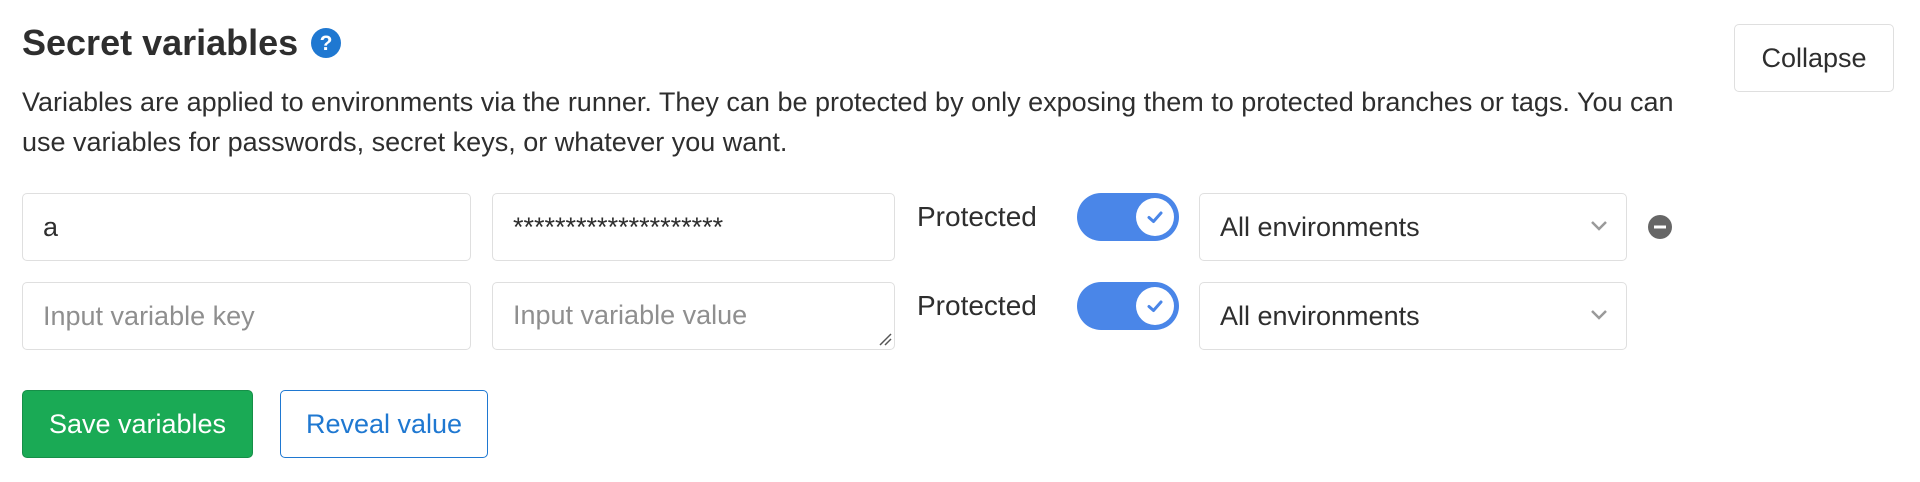  I want to click on section-title: Secret variables, so click(160, 42).